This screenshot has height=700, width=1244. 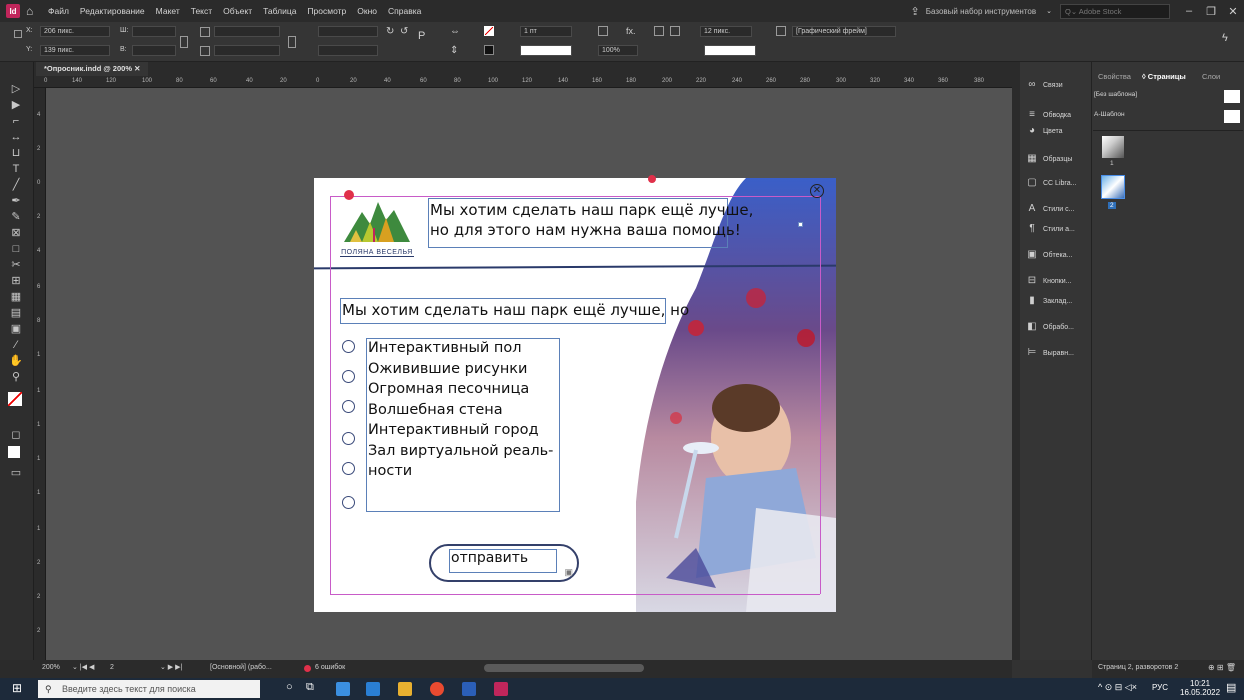 I want to click on fx-icon: fx., so click(x=631, y=31).